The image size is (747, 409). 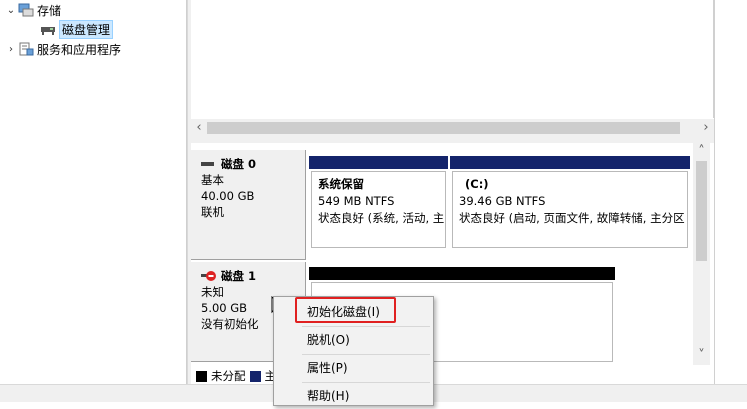 I want to click on tree-item-services-apps: › 服务和应用程序, so click(x=62, y=49).